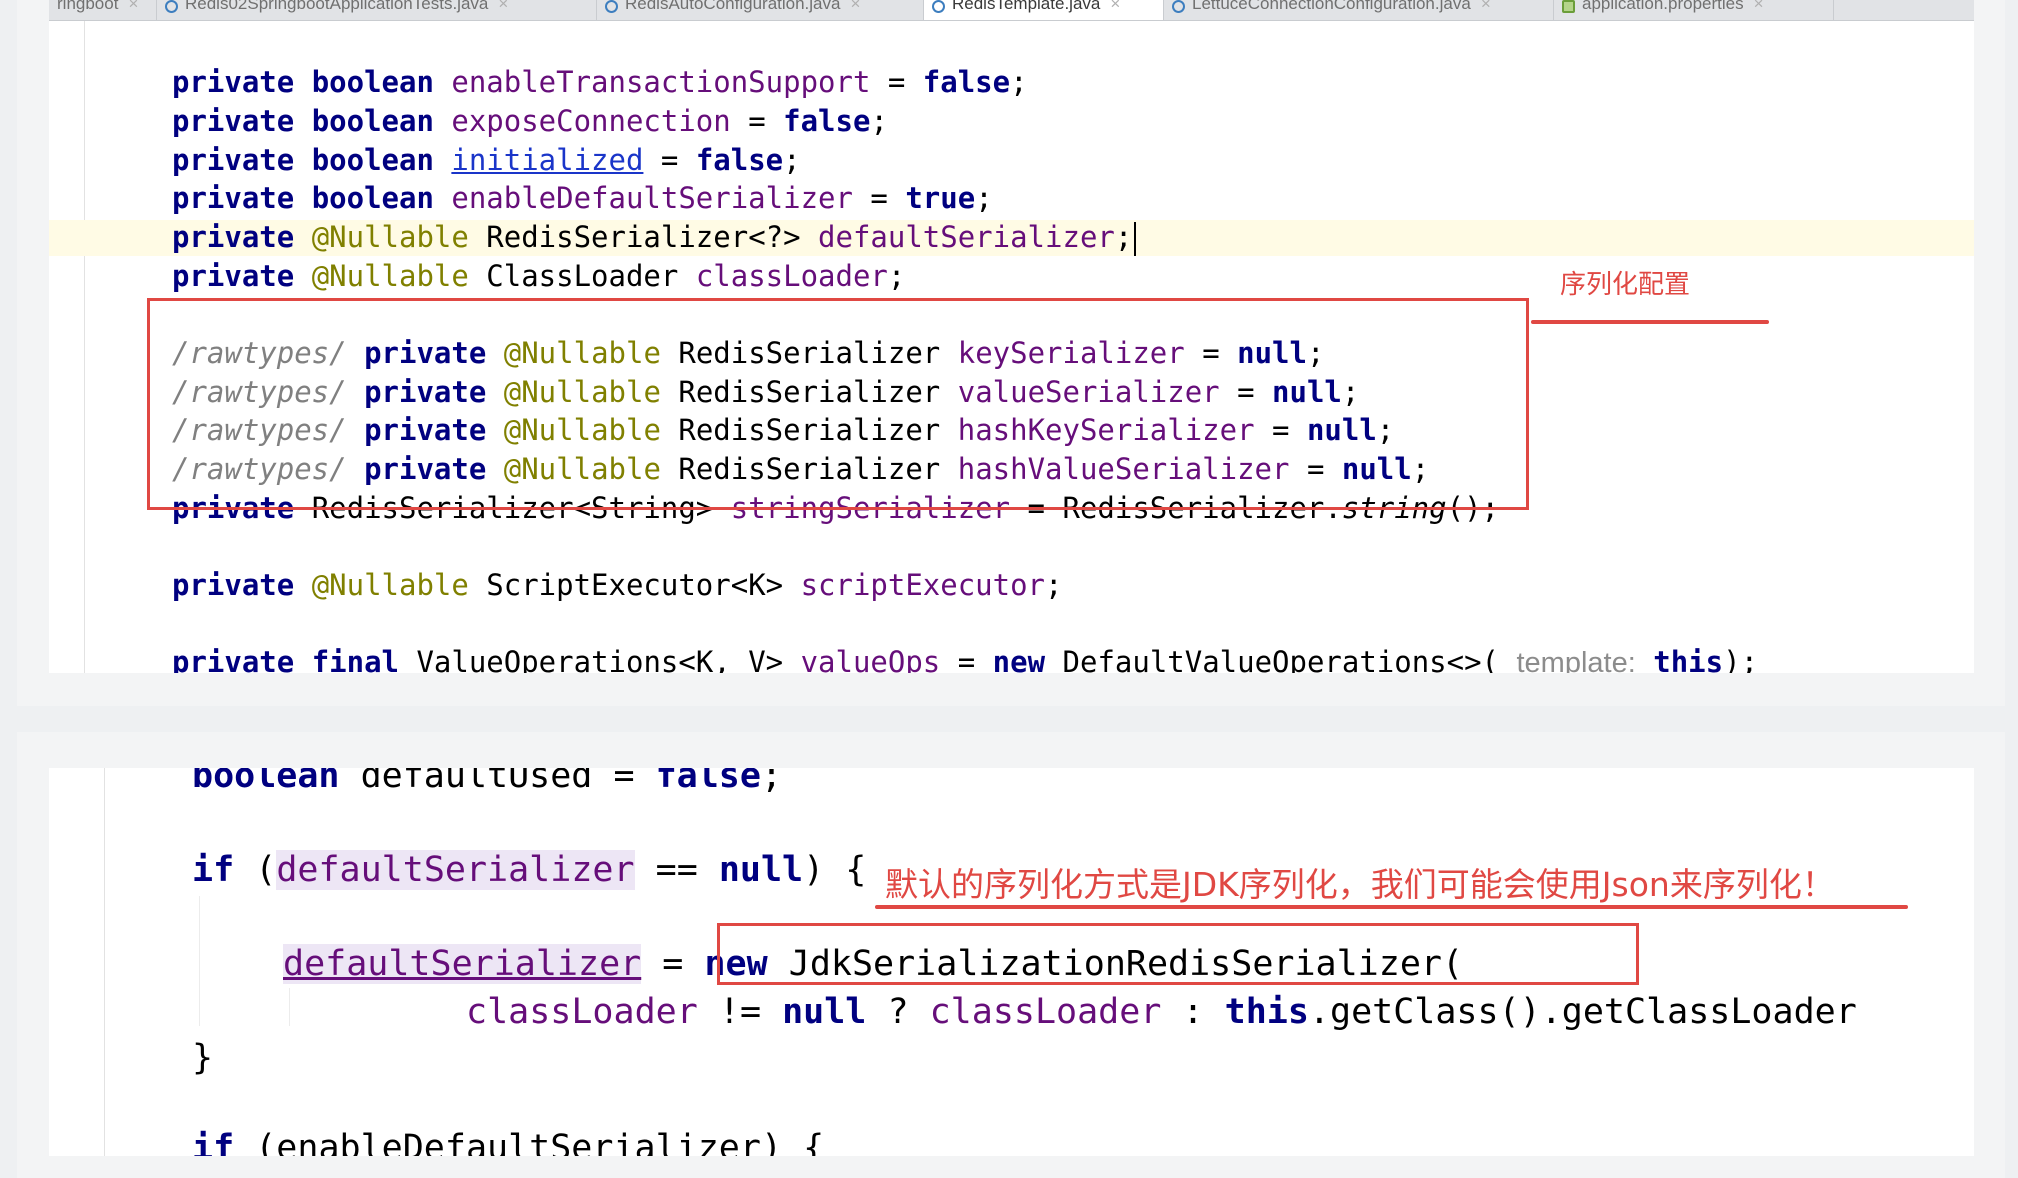  What do you see at coordinates (1044, 10) in the screenshot?
I see `tab-redis-template: RedisTemplate.java ×` at bounding box center [1044, 10].